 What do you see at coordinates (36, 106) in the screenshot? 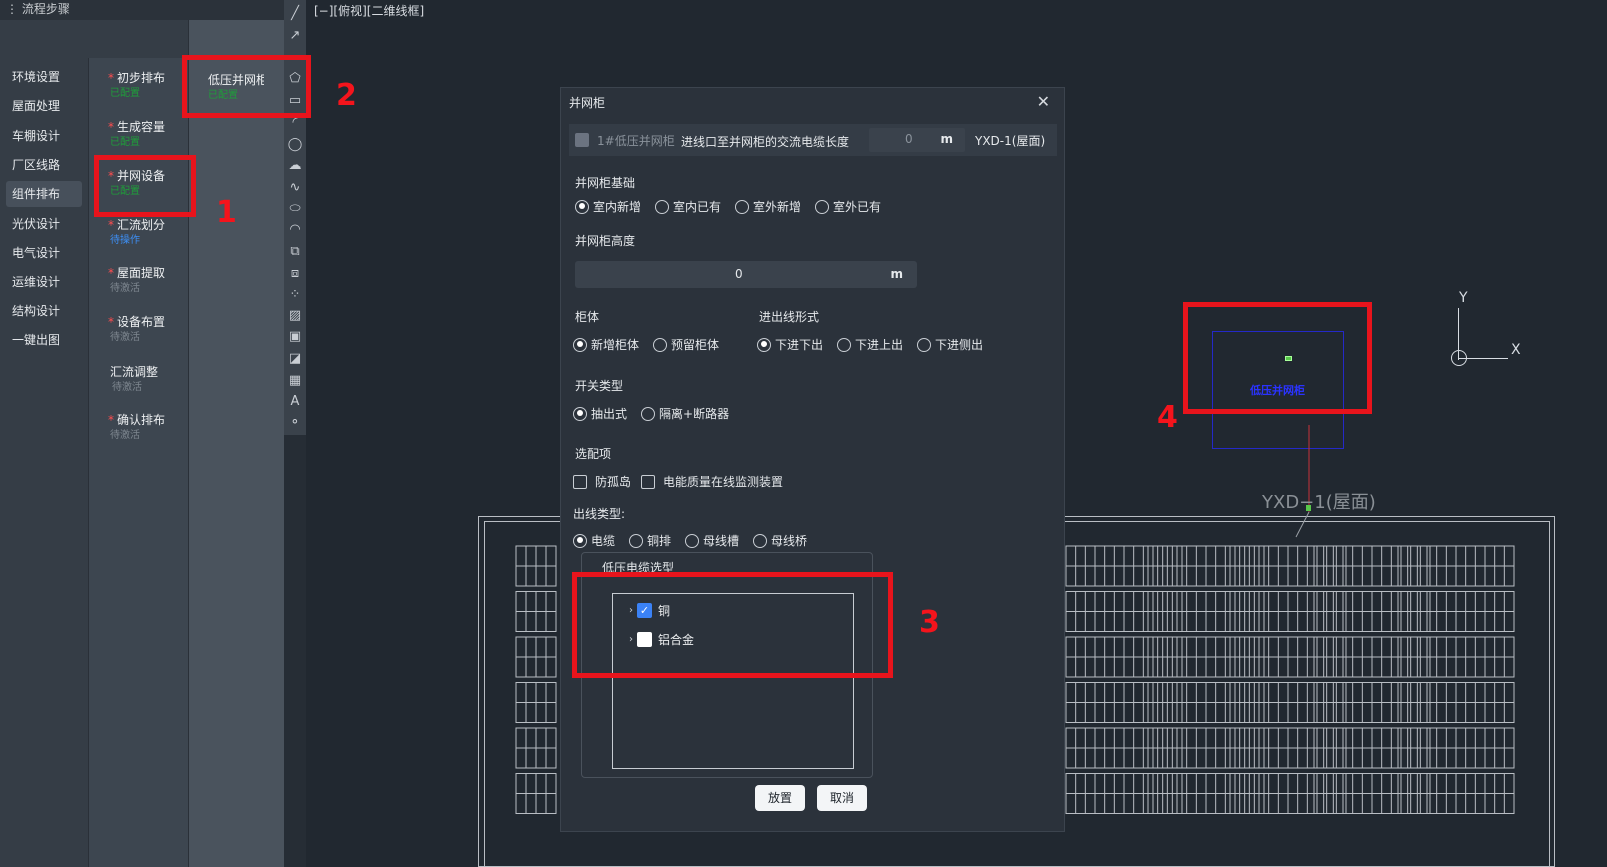
I see `nav-item-roof: 屋面处理` at bounding box center [36, 106].